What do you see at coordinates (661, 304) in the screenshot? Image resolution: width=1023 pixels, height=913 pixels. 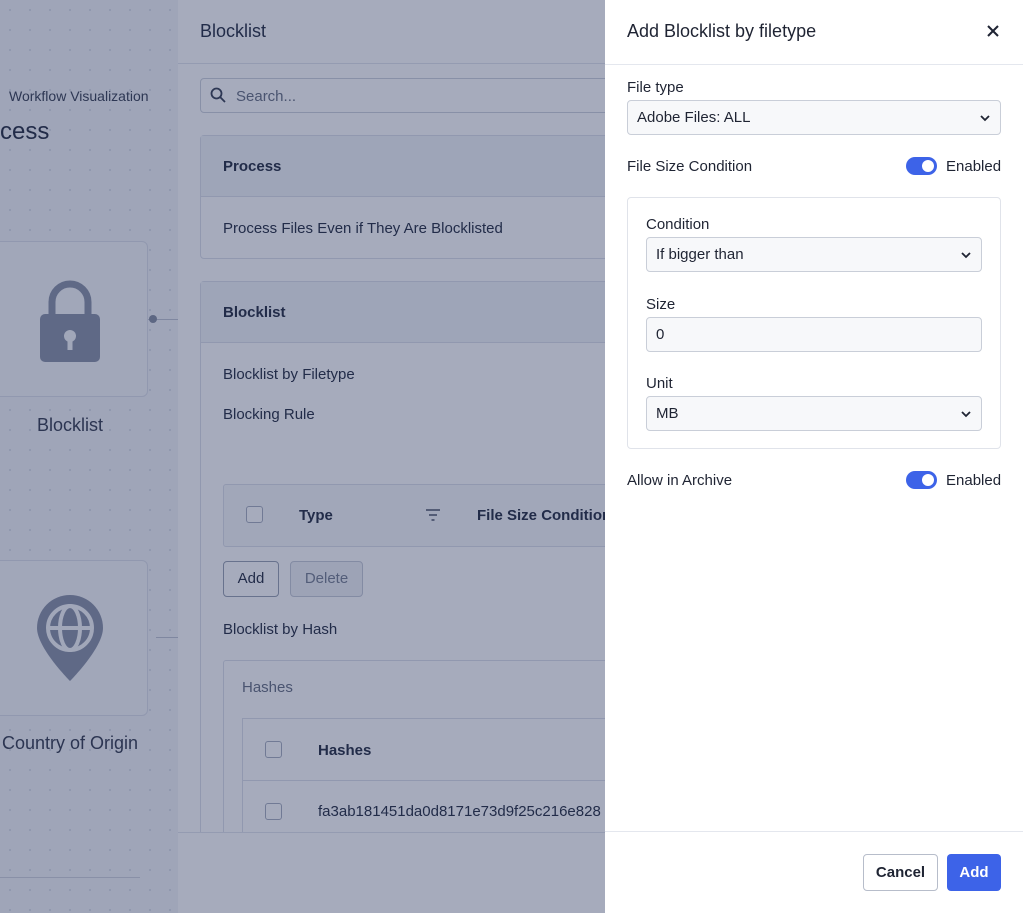 I see `size-label: Size` at bounding box center [661, 304].